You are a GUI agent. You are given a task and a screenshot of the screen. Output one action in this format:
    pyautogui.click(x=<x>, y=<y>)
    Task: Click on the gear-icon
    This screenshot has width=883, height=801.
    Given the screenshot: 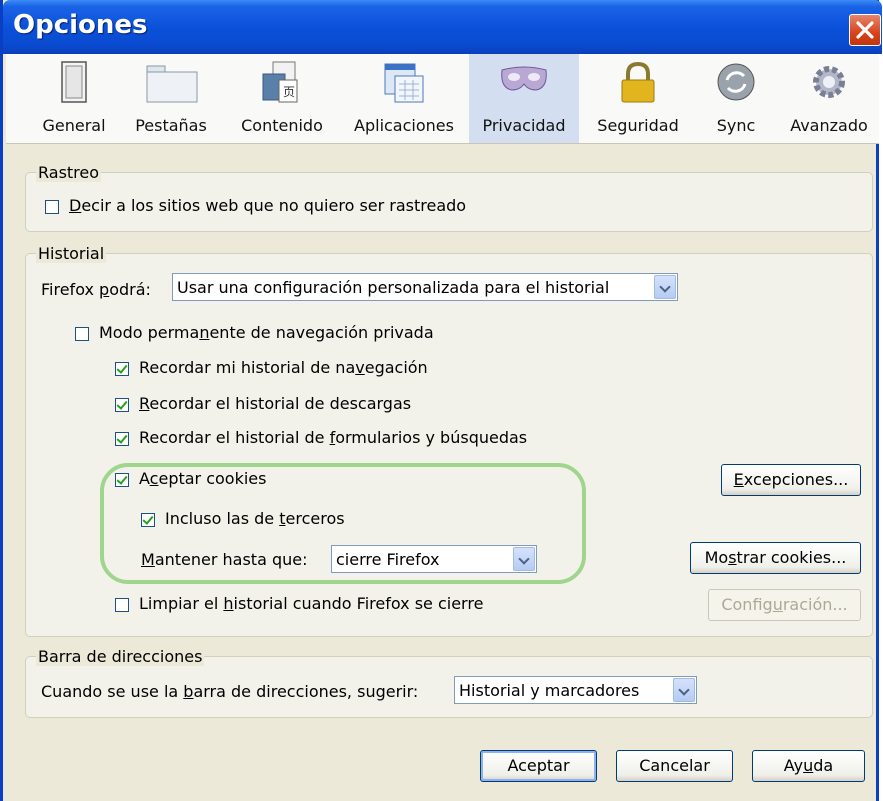 What is the action you would take?
    pyautogui.click(x=829, y=82)
    